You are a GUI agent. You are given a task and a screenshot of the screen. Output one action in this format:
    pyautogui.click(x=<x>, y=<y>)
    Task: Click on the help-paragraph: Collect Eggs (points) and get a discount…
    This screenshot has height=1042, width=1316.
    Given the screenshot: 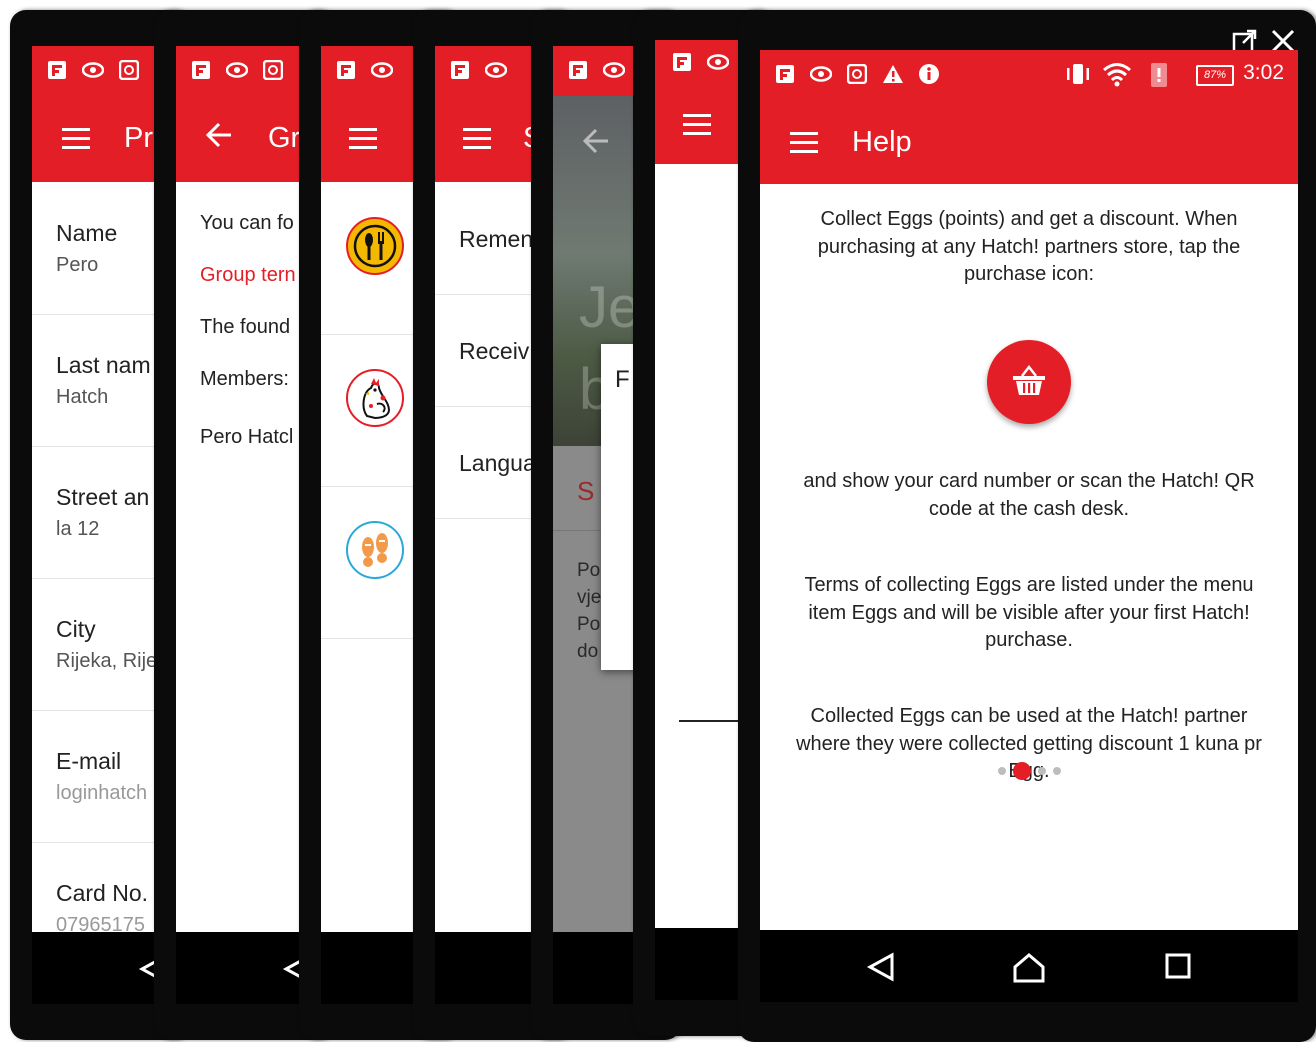 What is the action you would take?
    pyautogui.click(x=1029, y=246)
    